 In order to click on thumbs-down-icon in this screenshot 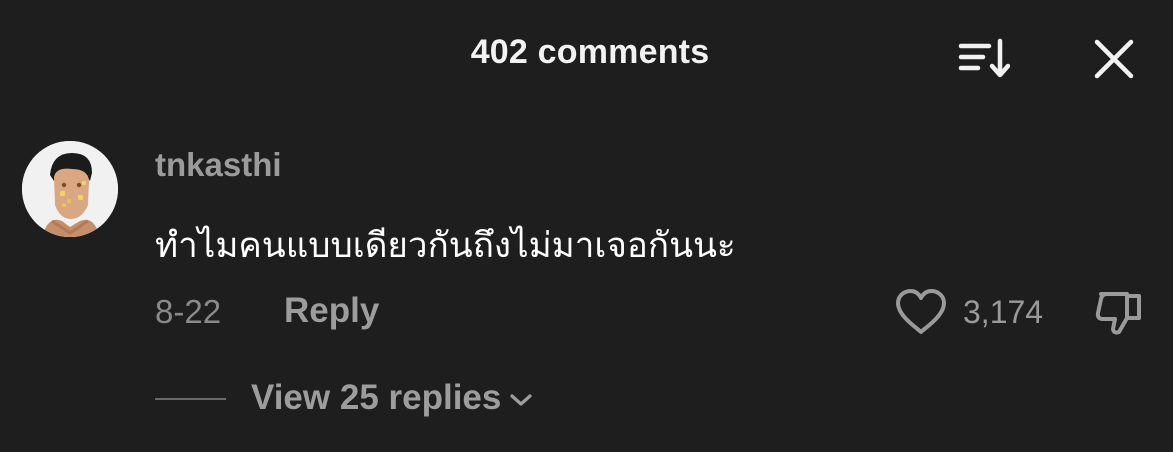, I will do `click(1118, 313)`.